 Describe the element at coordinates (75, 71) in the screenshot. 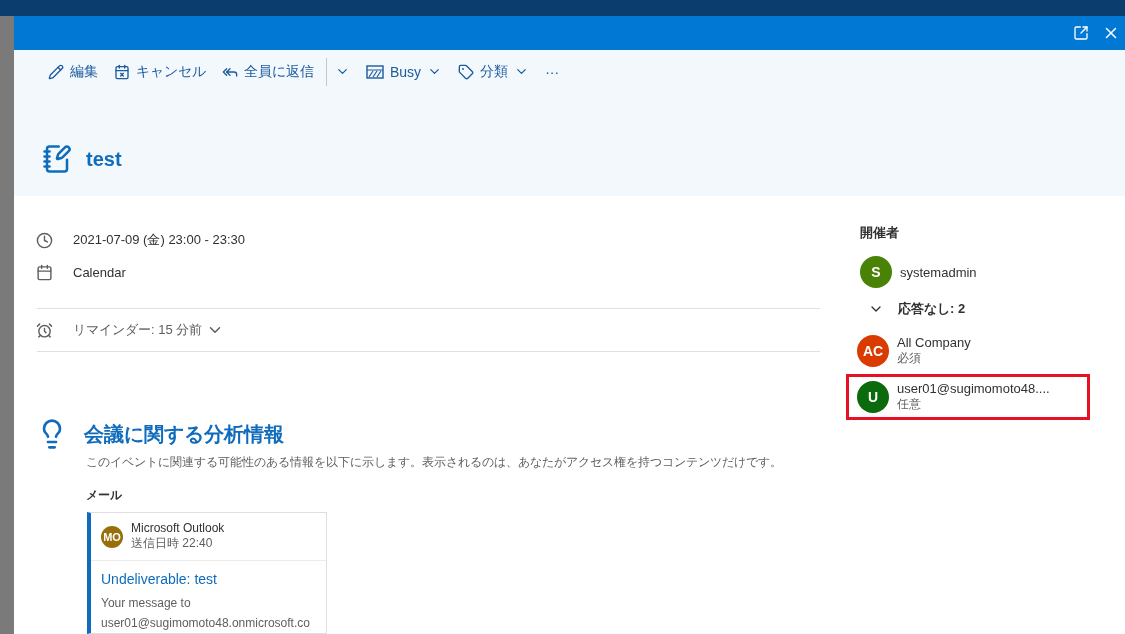

I see `edit-button: 編集` at that location.